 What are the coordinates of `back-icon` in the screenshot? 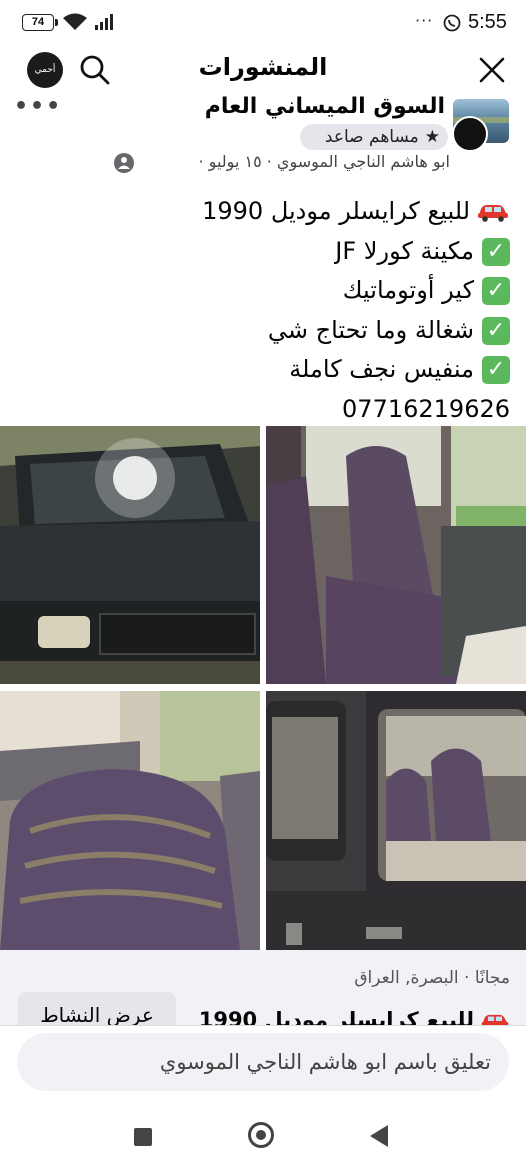 It's located at (379, 1136).